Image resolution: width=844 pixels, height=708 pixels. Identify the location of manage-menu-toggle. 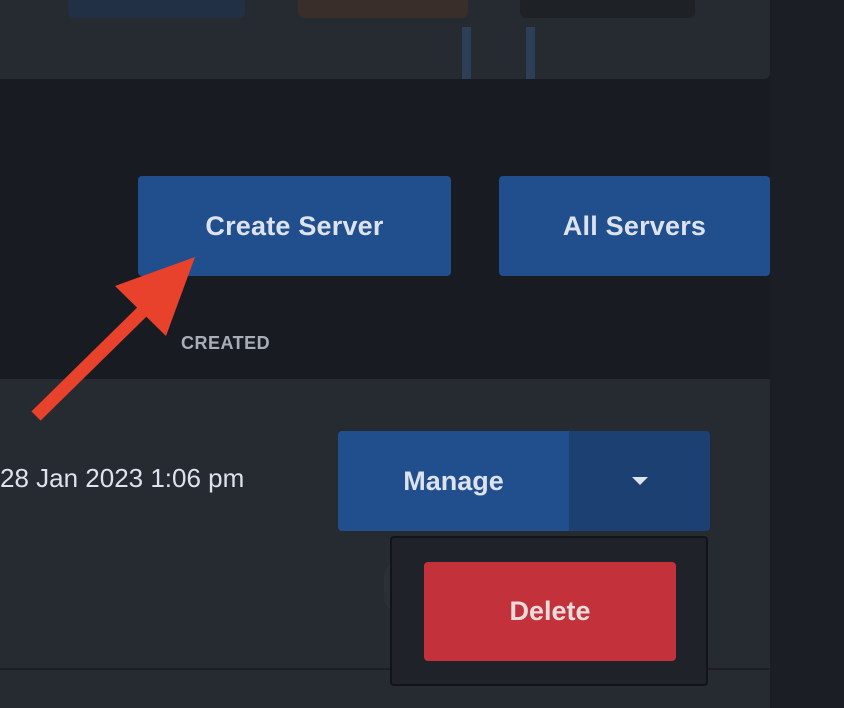
(639, 481).